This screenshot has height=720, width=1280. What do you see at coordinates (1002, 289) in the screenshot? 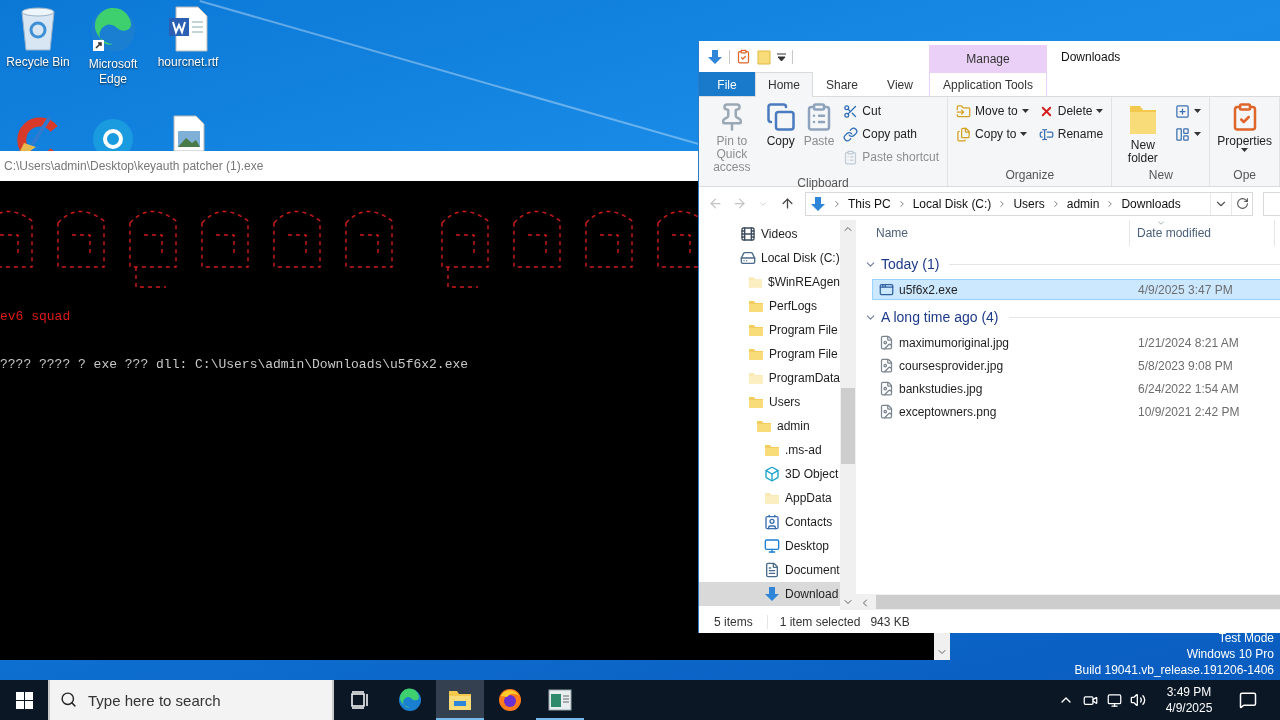
I see `file-name: u5f6x2.exe` at bounding box center [1002, 289].